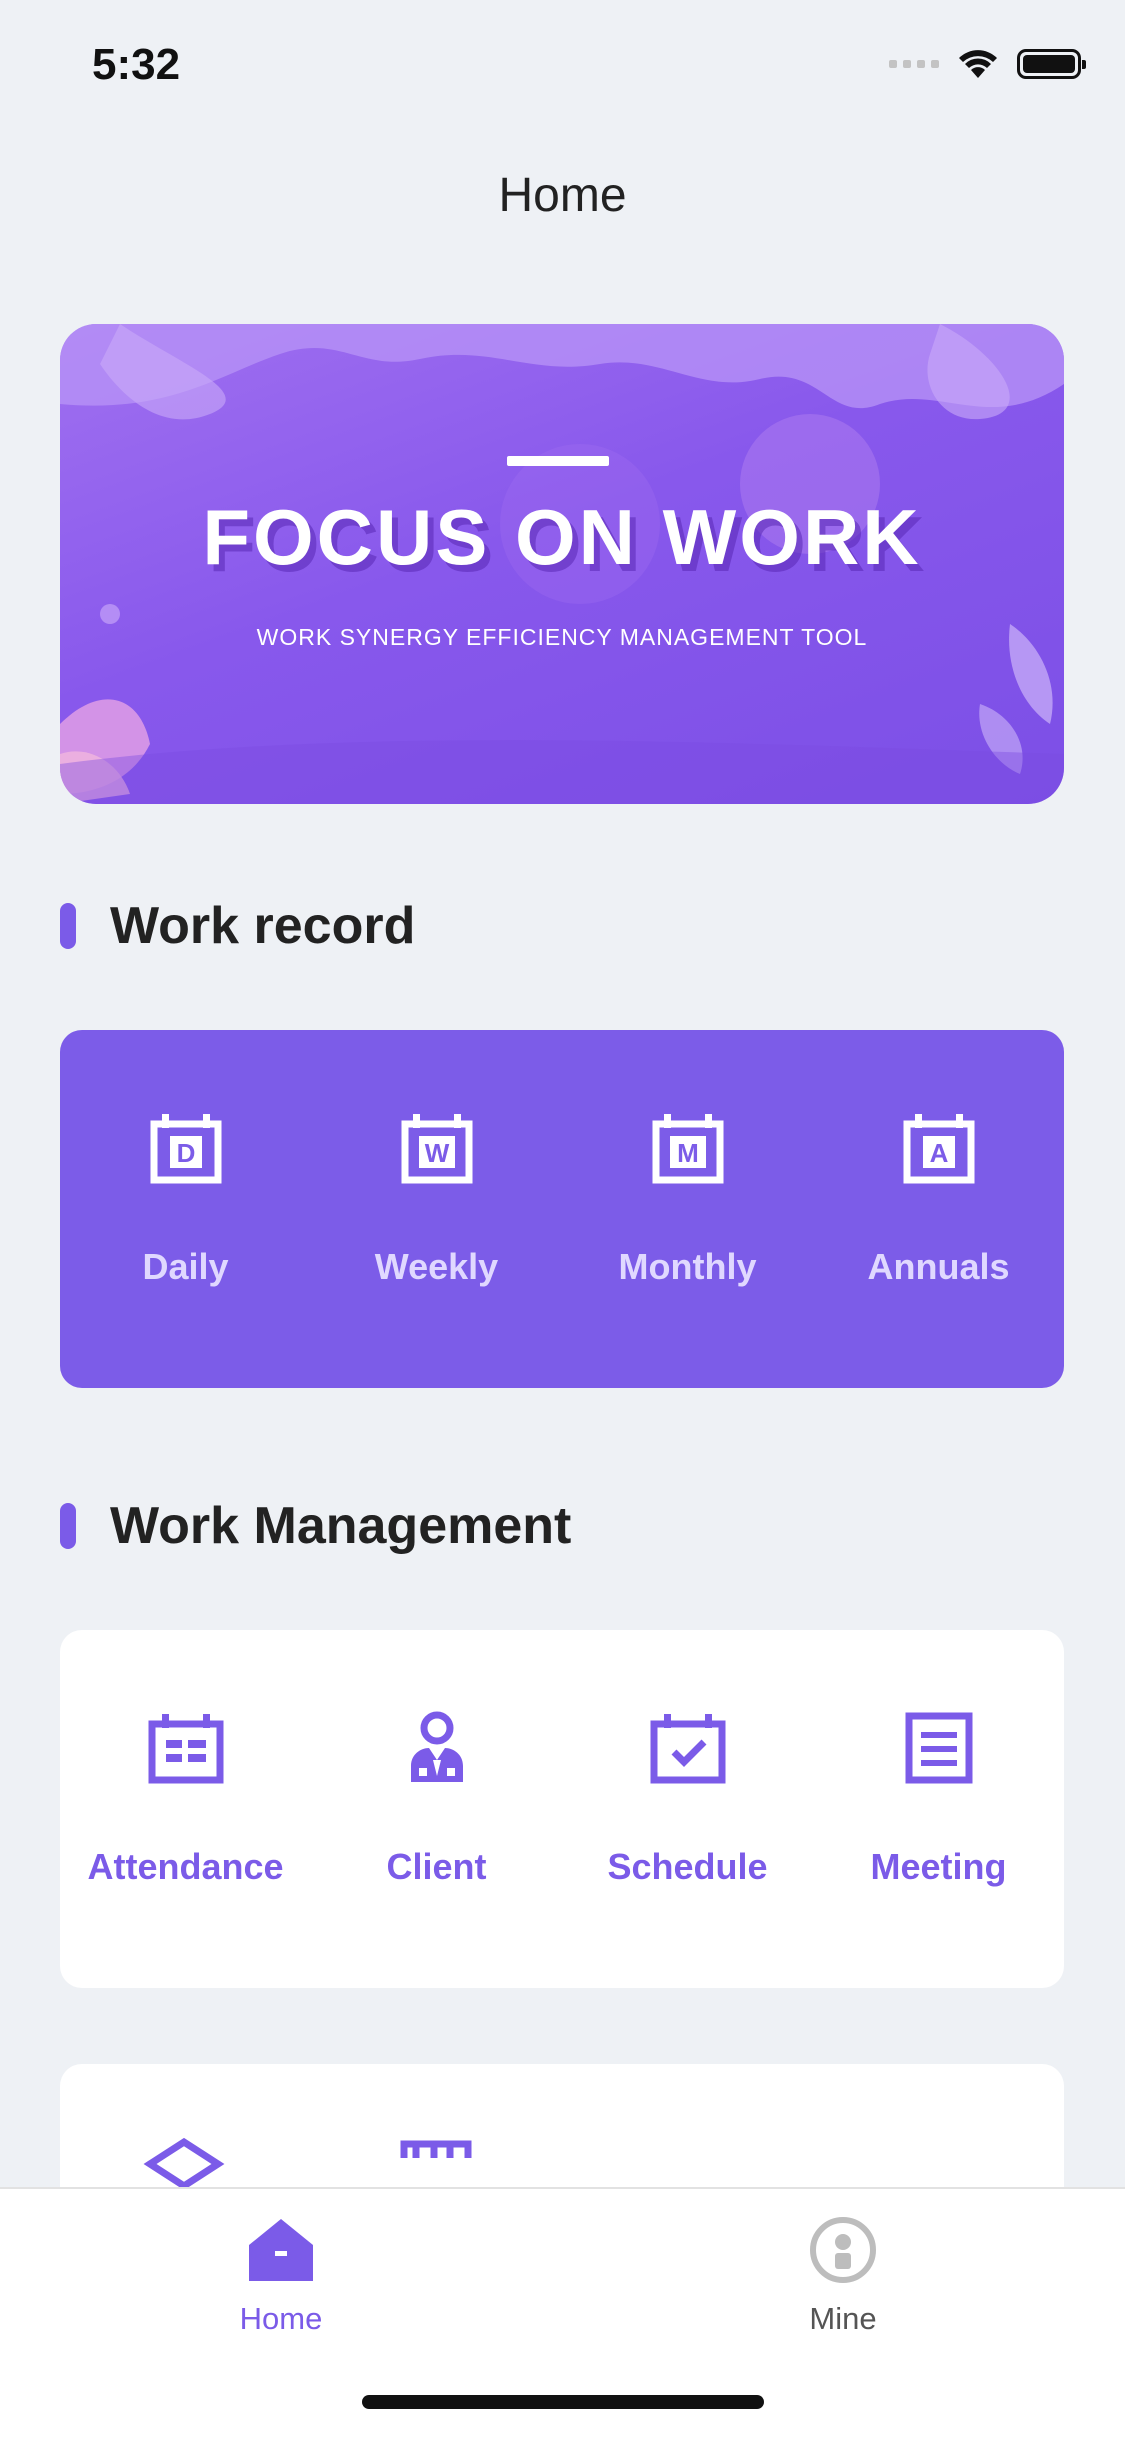 This screenshot has height=2438, width=1125. I want to click on tab-mine: Mine, so click(843, 2269).